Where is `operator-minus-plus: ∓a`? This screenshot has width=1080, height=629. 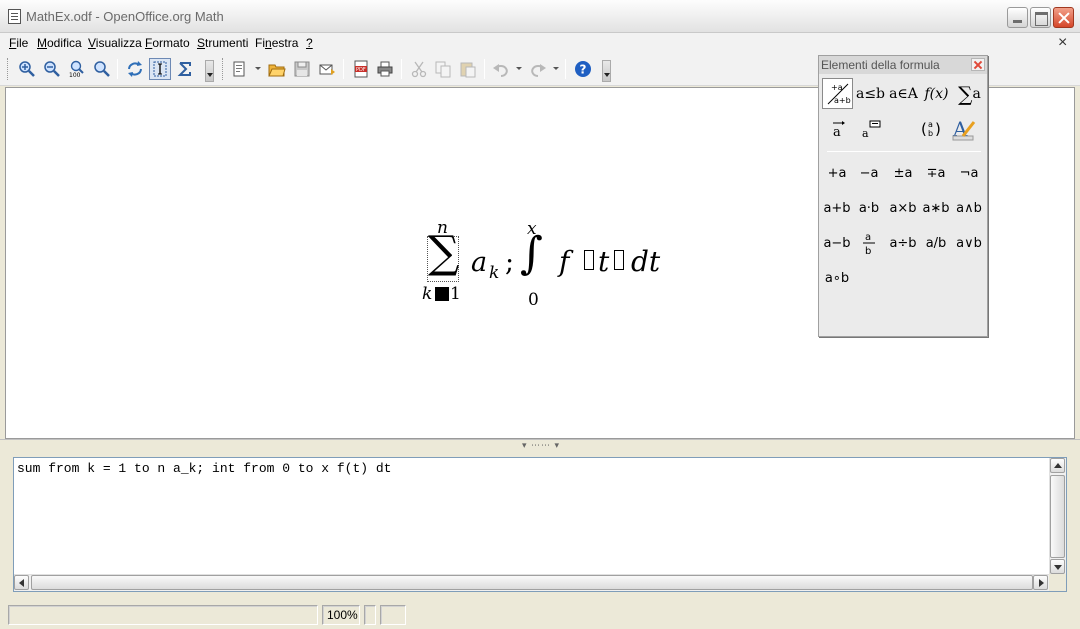 operator-minus-plus: ∓a is located at coordinates (936, 173).